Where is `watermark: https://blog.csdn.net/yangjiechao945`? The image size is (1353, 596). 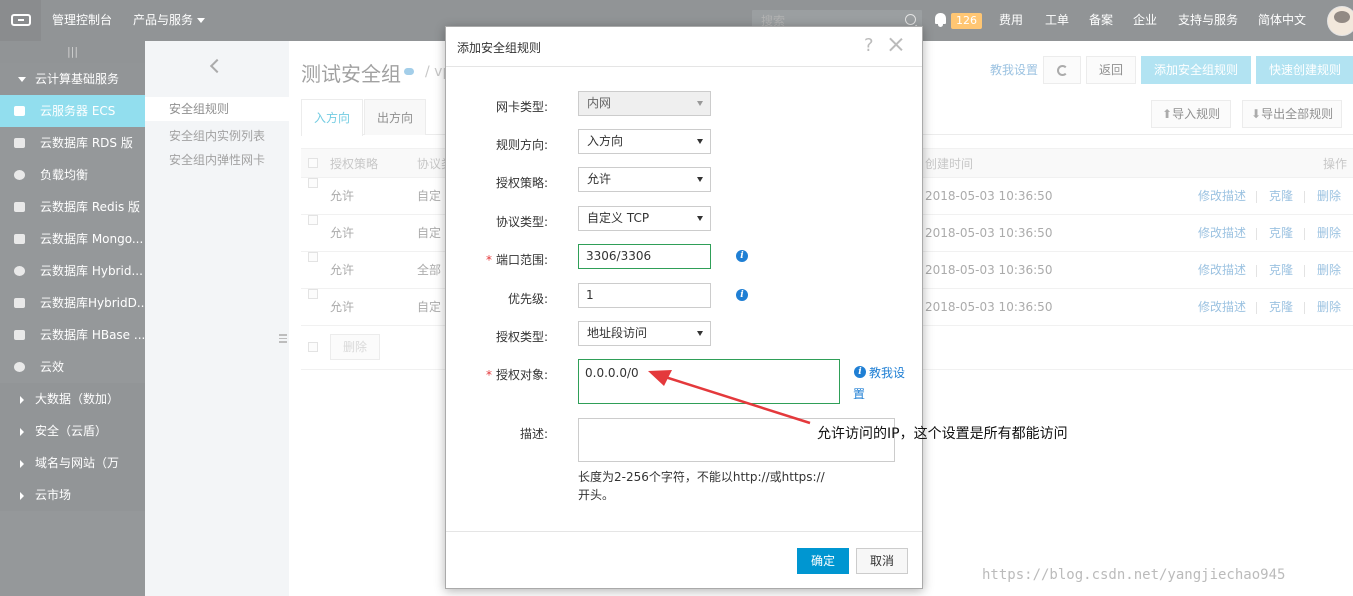
watermark: https://blog.csdn.net/yangjiechao945 is located at coordinates (1134, 575).